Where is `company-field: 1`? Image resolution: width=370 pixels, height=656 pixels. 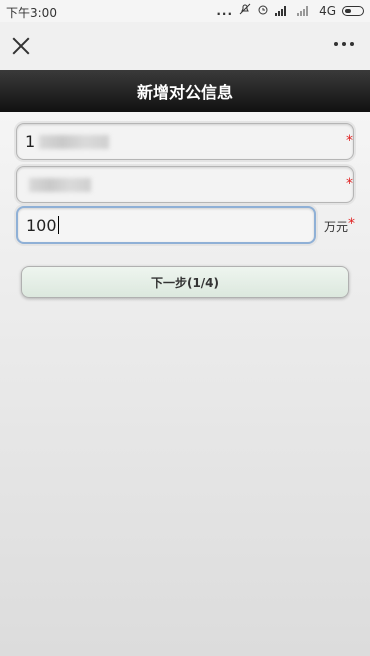
company-field: 1 is located at coordinates (185, 141).